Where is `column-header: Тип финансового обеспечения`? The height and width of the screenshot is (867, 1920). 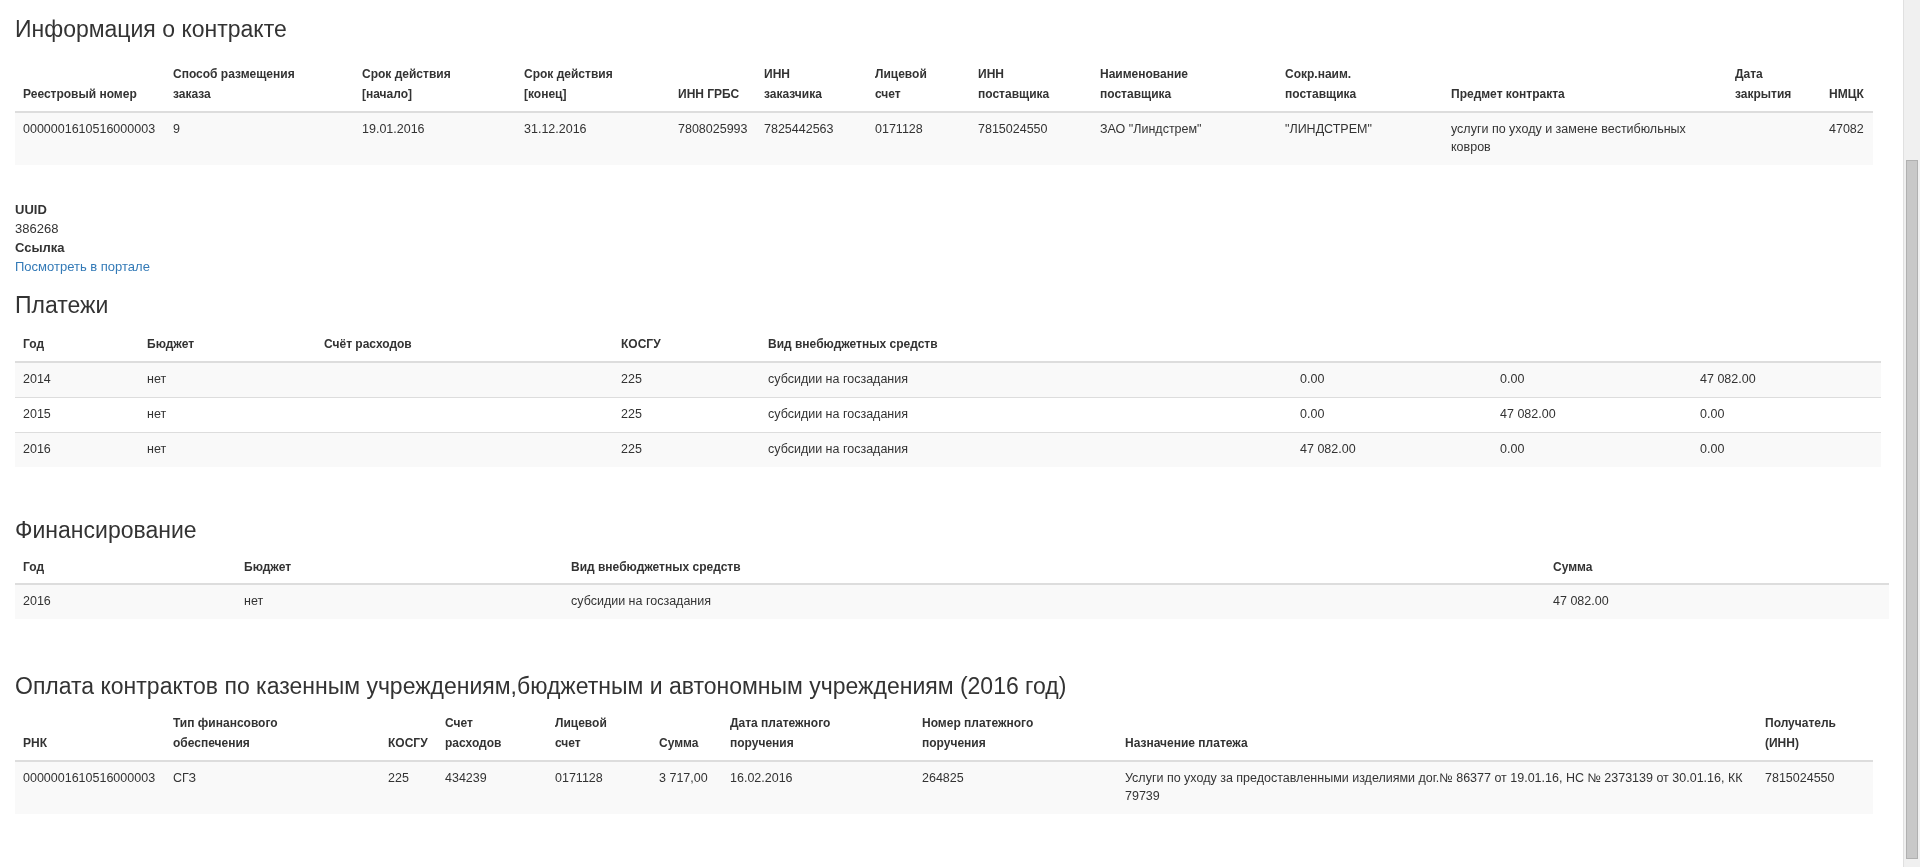
column-header: Тип финансового обеспечения is located at coordinates (272, 734).